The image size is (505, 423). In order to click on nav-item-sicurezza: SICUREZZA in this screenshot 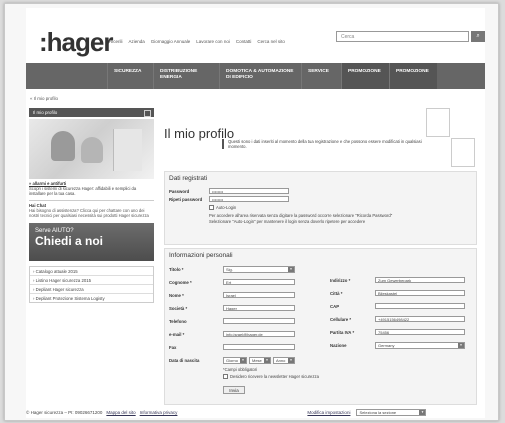, I will do `click(131, 76)`.